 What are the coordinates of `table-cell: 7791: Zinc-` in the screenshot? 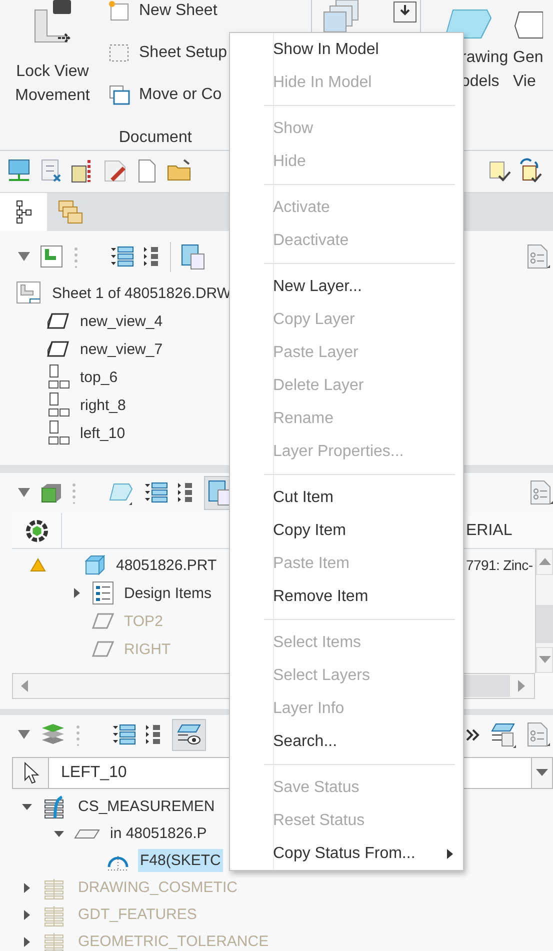 It's located at (499, 565).